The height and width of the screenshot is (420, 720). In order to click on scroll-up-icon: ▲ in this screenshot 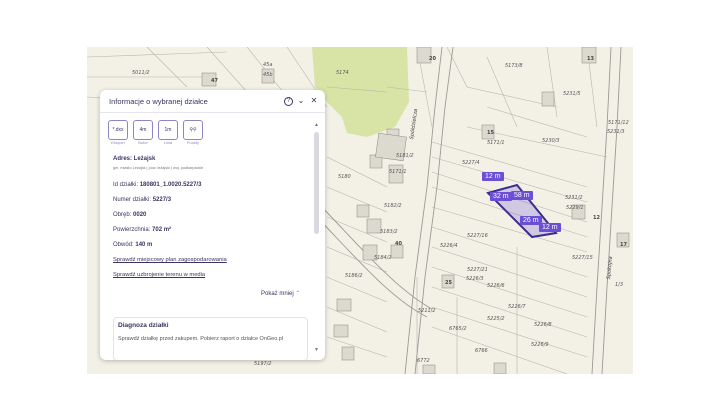, I will do `click(316, 125)`.